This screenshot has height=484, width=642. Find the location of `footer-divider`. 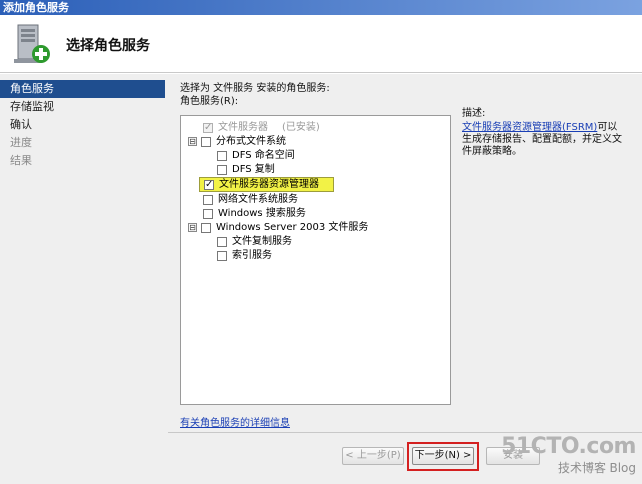

footer-divider is located at coordinates (405, 432).